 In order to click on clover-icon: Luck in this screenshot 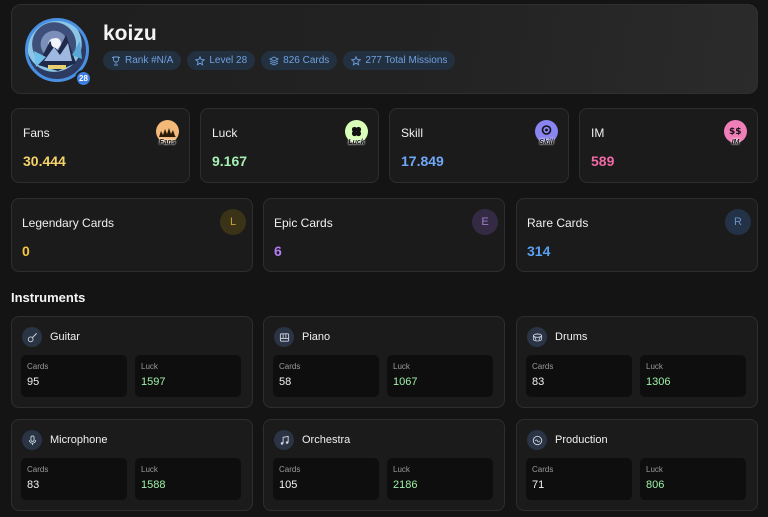, I will do `click(356, 133)`.